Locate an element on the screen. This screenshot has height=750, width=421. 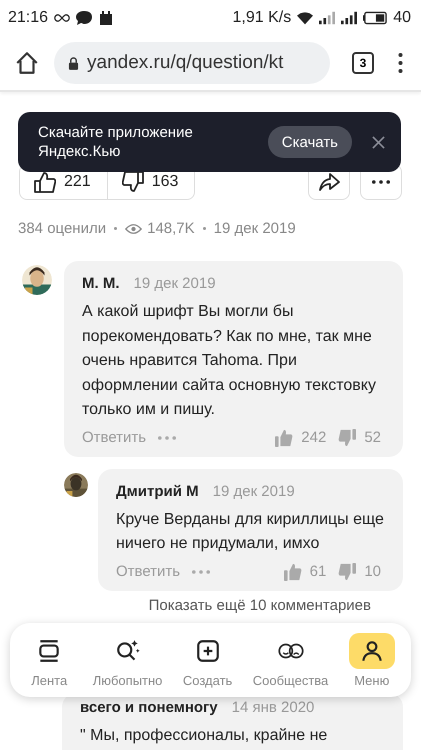
home-icon is located at coordinates (27, 63).